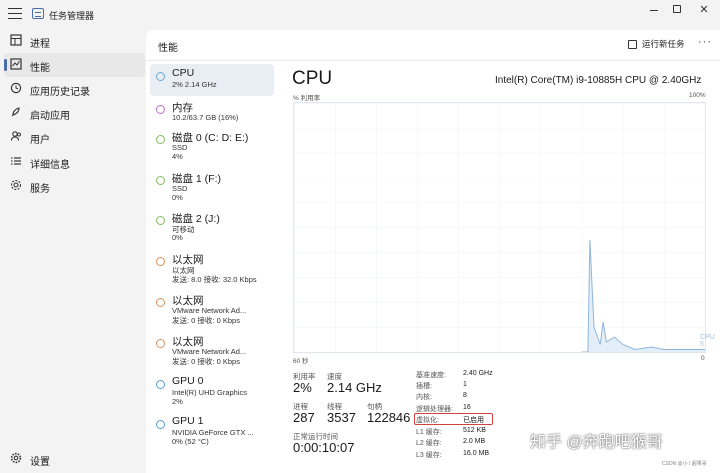  Describe the element at coordinates (465, 384) in the screenshot. I see `spec-value-sockets: 1` at that location.